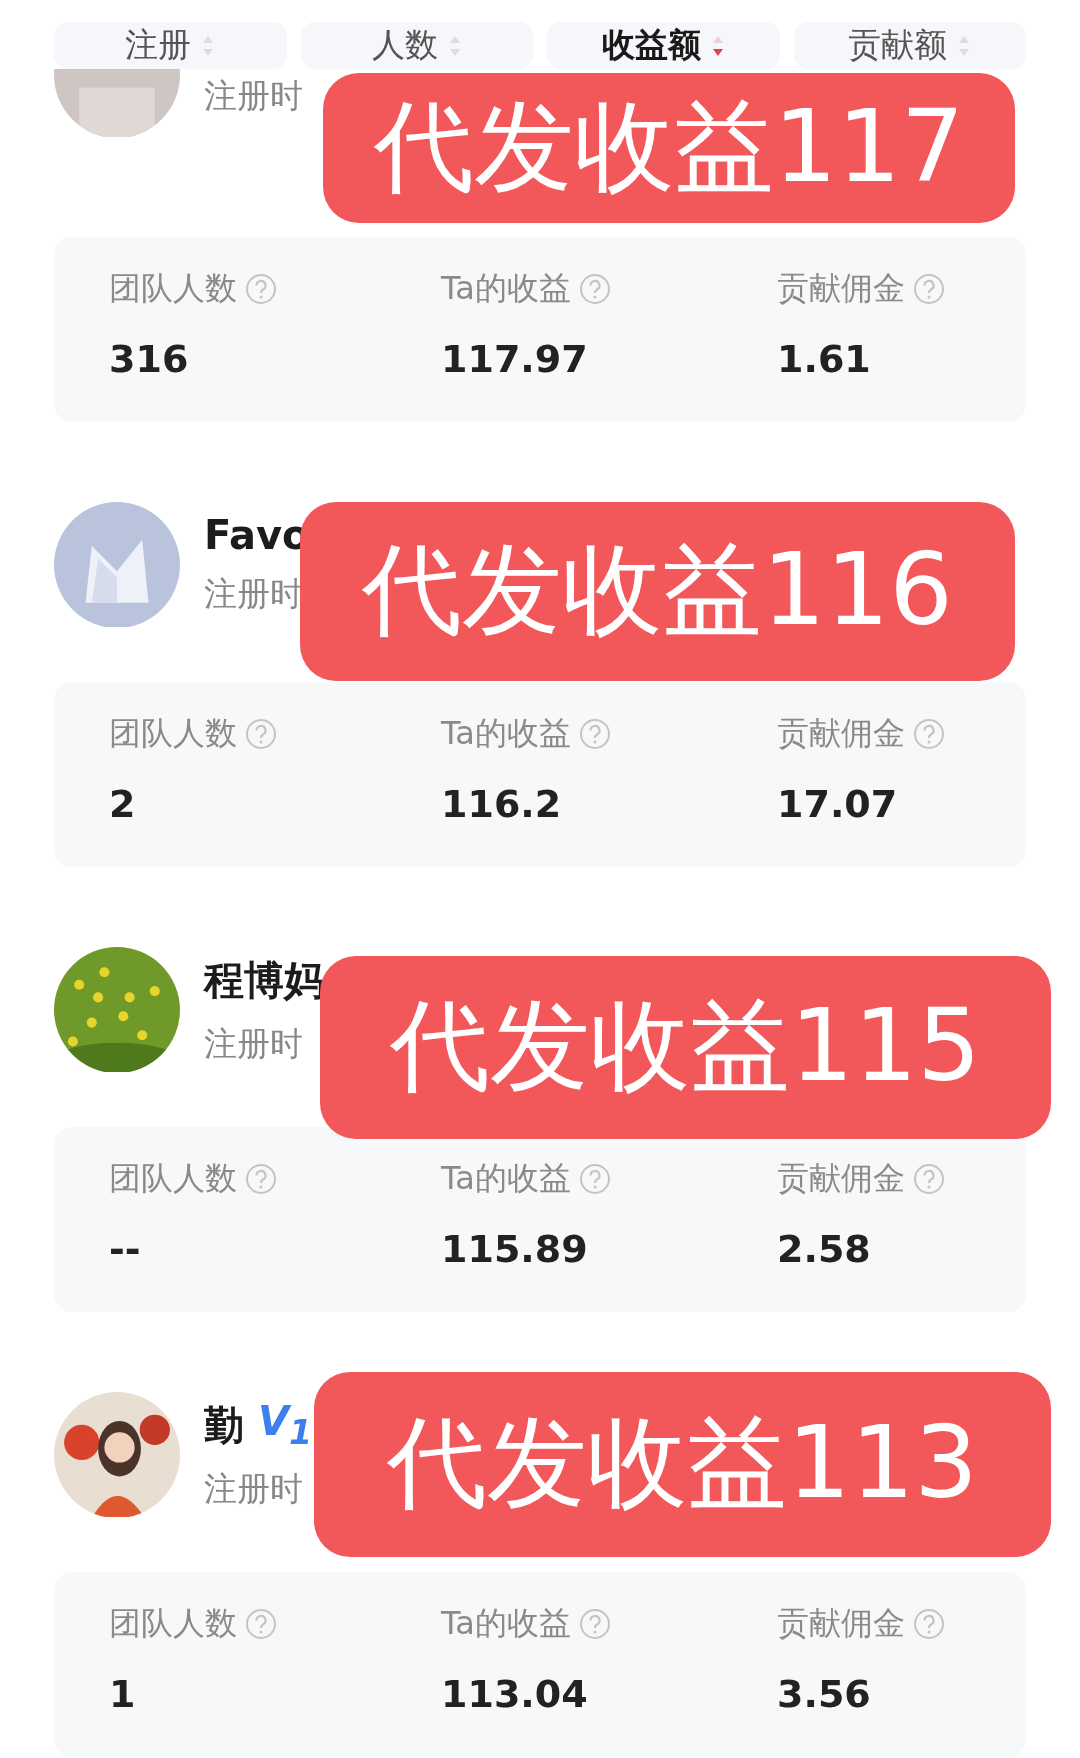  Describe the element at coordinates (909, 45) in the screenshot. I see `sort-tab: 贡献额` at that location.